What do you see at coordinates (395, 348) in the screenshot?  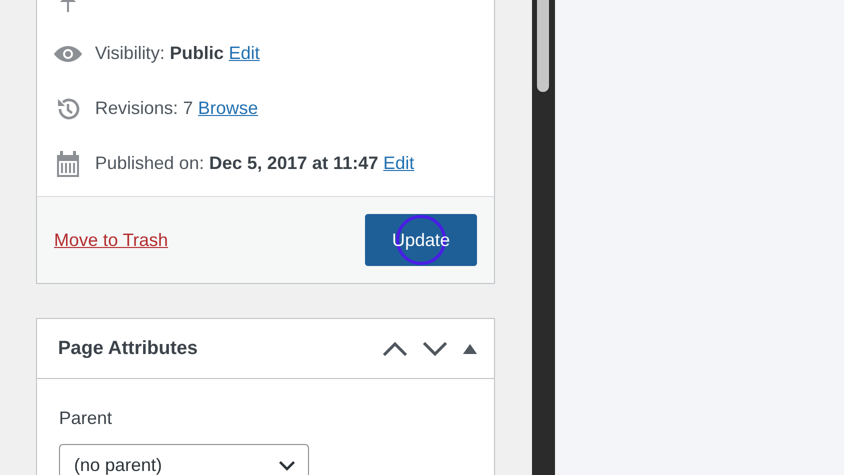 I see `chevron-up-icon` at bounding box center [395, 348].